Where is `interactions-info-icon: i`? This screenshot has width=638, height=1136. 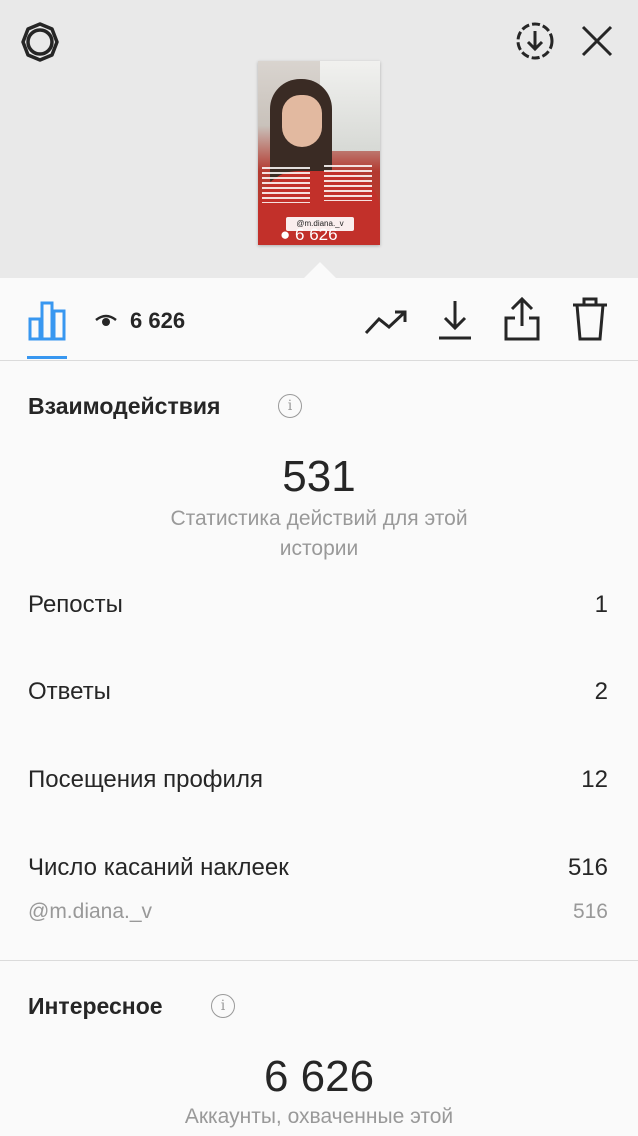
interactions-info-icon: i is located at coordinates (290, 406).